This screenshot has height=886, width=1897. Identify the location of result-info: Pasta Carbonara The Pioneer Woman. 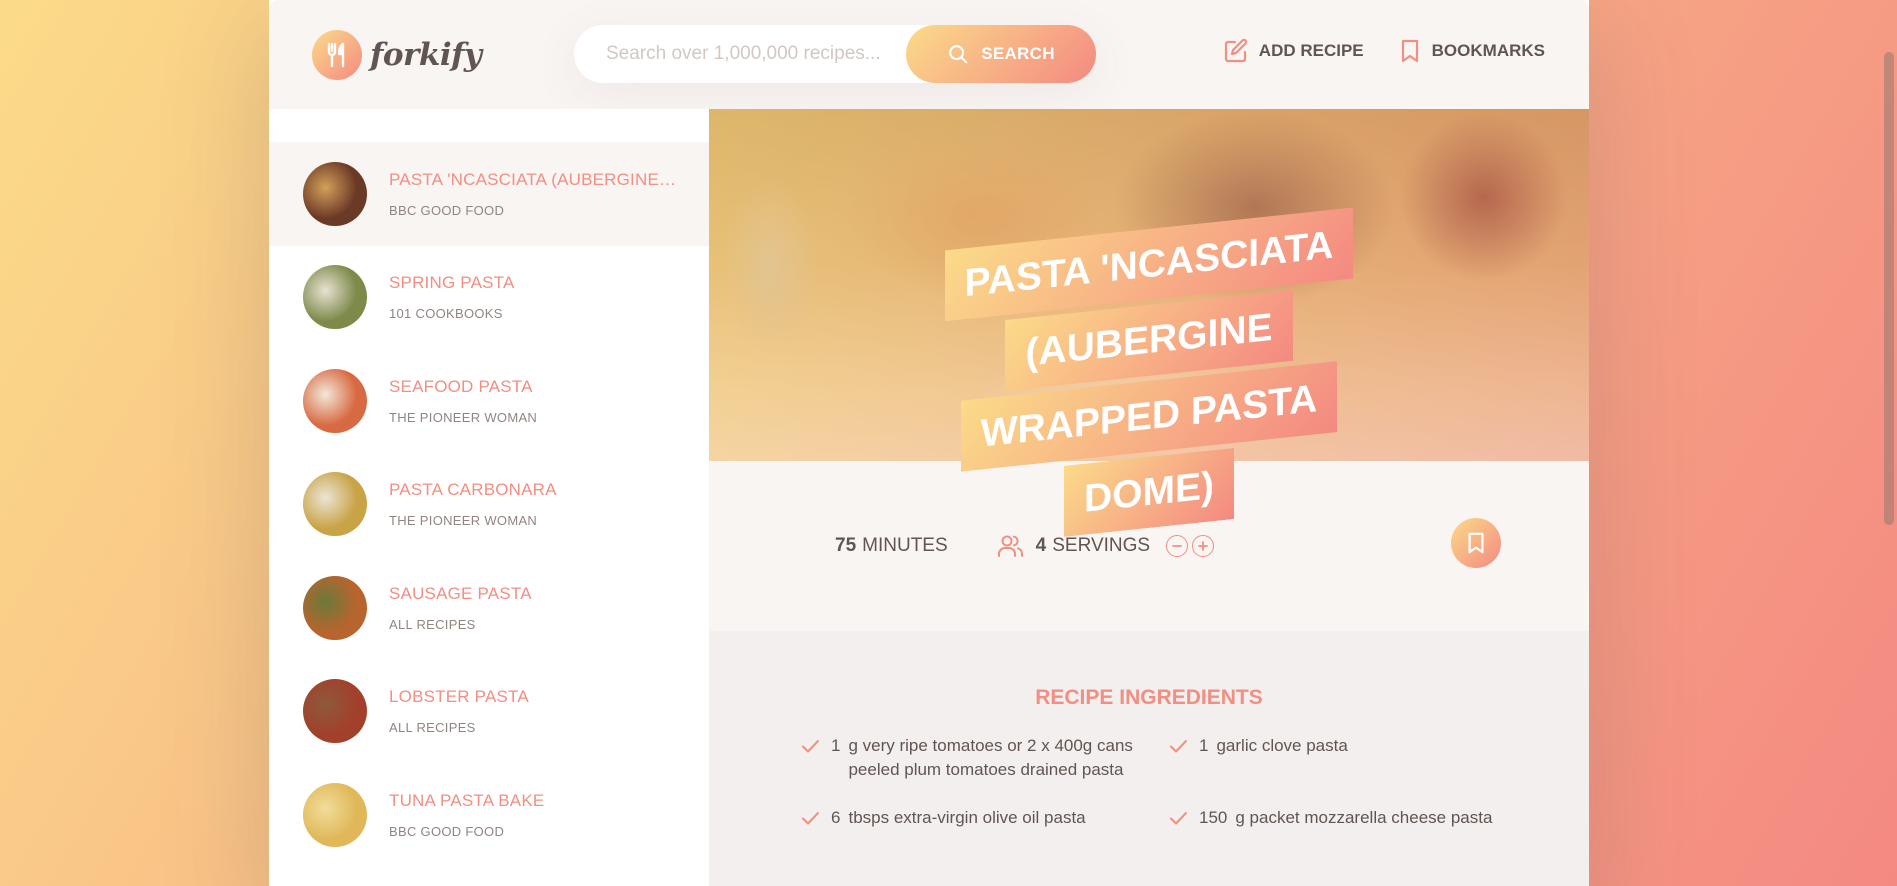
(534, 504).